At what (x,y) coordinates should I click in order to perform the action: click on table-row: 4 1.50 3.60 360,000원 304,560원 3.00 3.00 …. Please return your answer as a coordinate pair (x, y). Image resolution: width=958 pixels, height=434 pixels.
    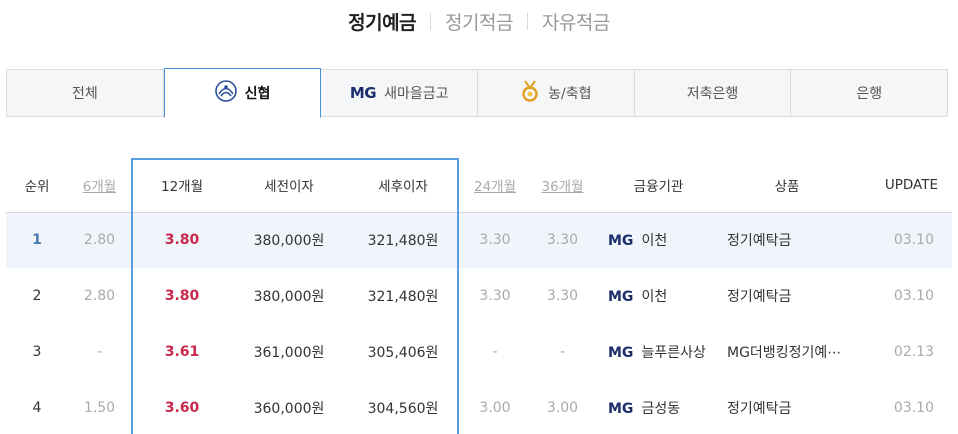
    Looking at the image, I should click on (479, 407).